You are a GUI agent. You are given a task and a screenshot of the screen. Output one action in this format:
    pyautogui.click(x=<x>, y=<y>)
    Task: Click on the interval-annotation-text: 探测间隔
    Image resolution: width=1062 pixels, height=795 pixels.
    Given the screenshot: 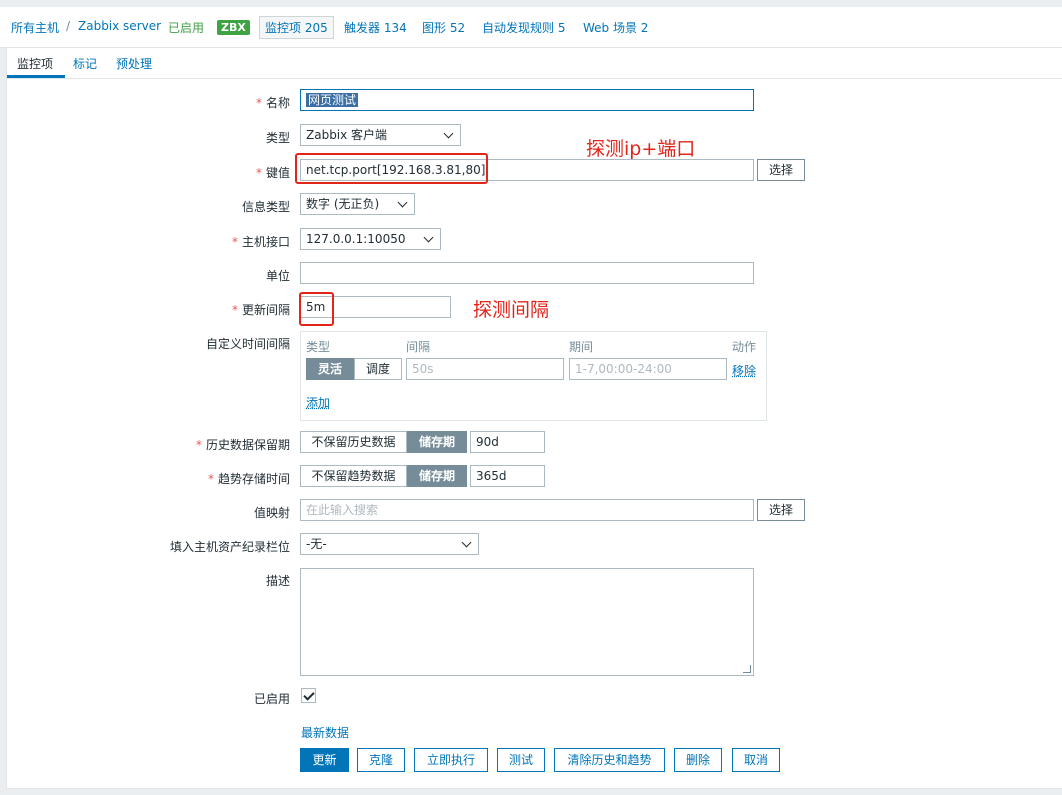 What is the action you would take?
    pyautogui.click(x=511, y=310)
    